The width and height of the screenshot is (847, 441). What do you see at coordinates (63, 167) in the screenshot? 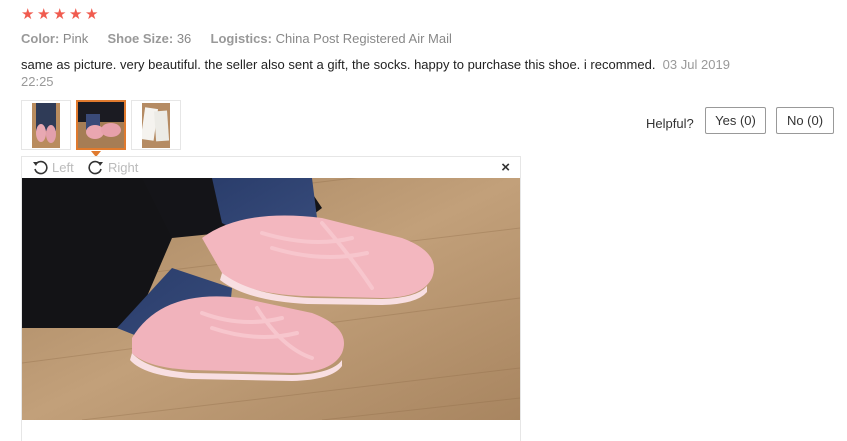
I see `rotate-left-label: Left` at bounding box center [63, 167].